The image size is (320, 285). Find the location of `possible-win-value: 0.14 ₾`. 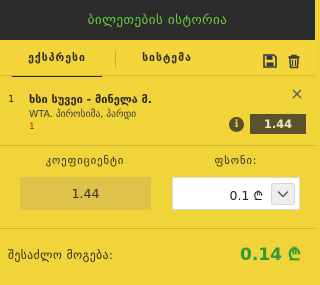

possible-win-value: 0.14 ₾ is located at coordinates (270, 255).